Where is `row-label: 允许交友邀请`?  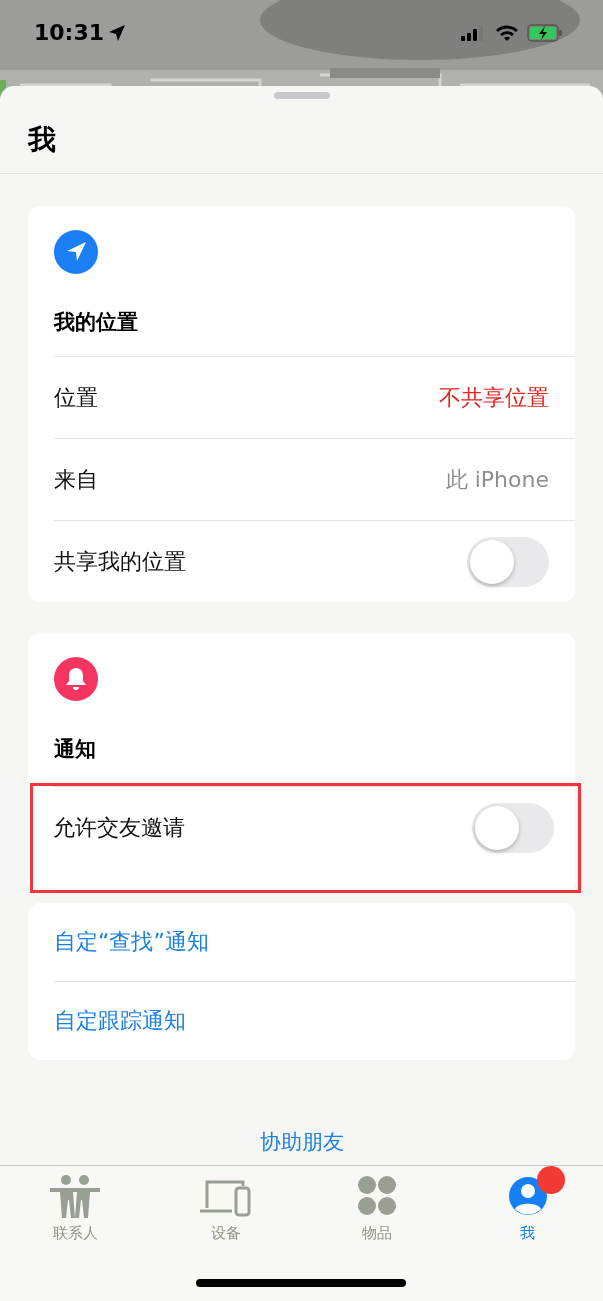 row-label: 允许交友邀请 is located at coordinates (119, 827).